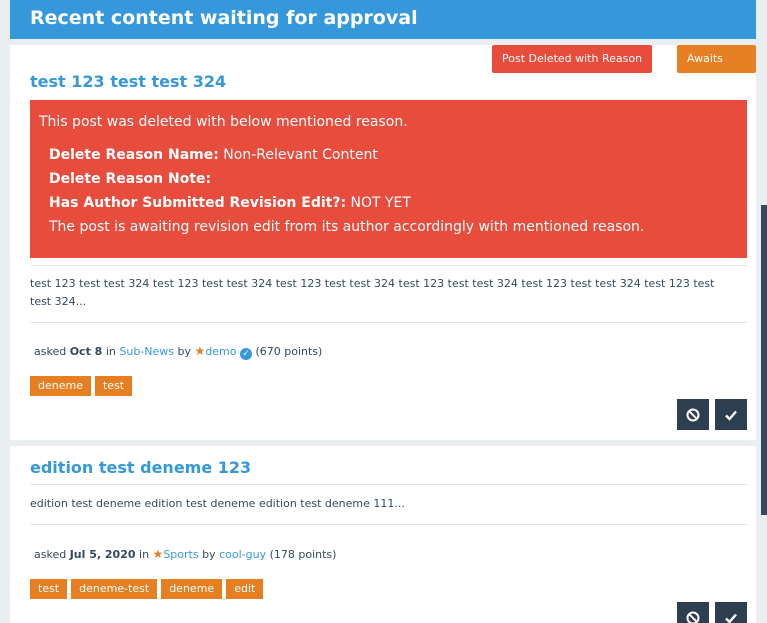  What do you see at coordinates (86, 351) in the screenshot?
I see `meta-date: Oct 8` at bounding box center [86, 351].